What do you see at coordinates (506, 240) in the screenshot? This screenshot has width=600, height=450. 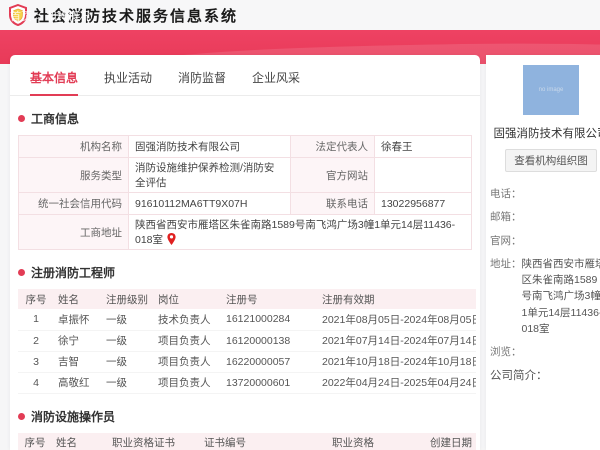 I see `sidebar-field-label: 官网：` at bounding box center [506, 240].